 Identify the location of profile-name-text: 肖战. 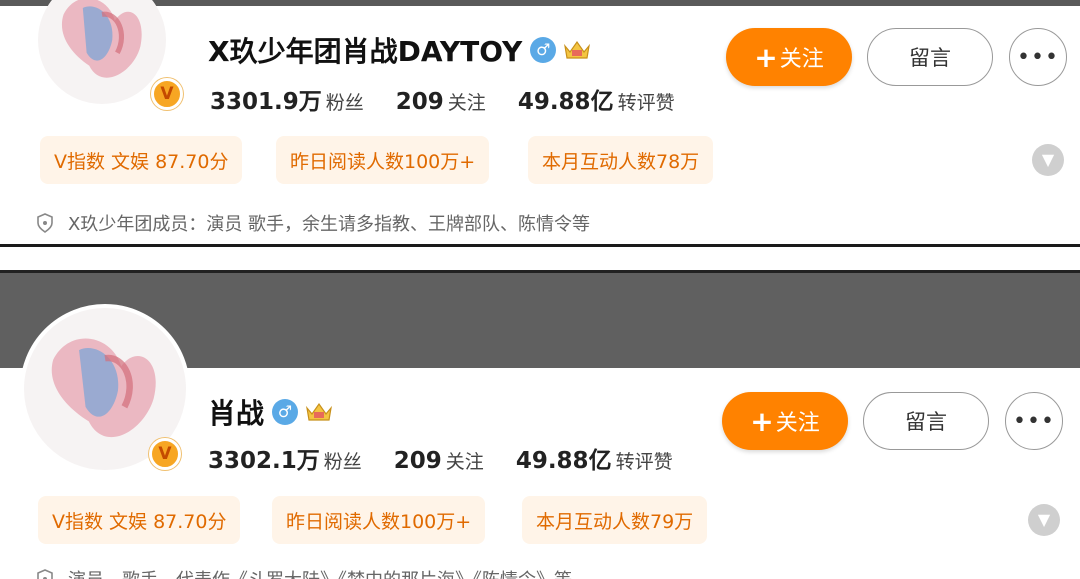
(236, 413).